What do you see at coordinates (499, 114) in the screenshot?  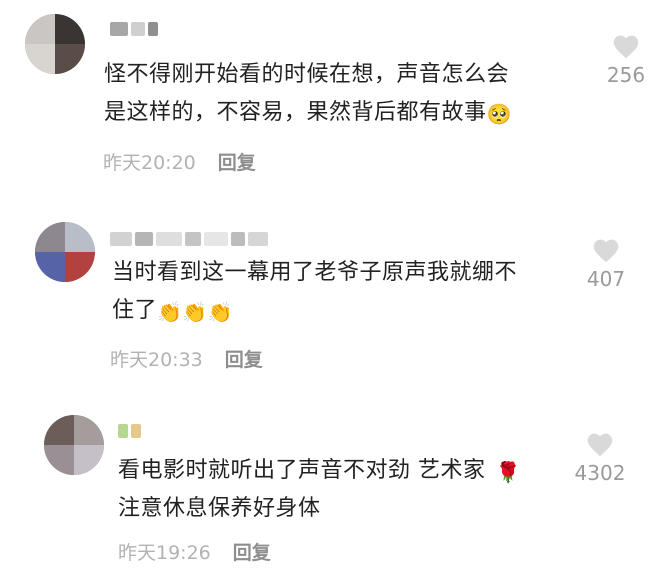 I see `pleading-face-emoji: 🥺` at bounding box center [499, 114].